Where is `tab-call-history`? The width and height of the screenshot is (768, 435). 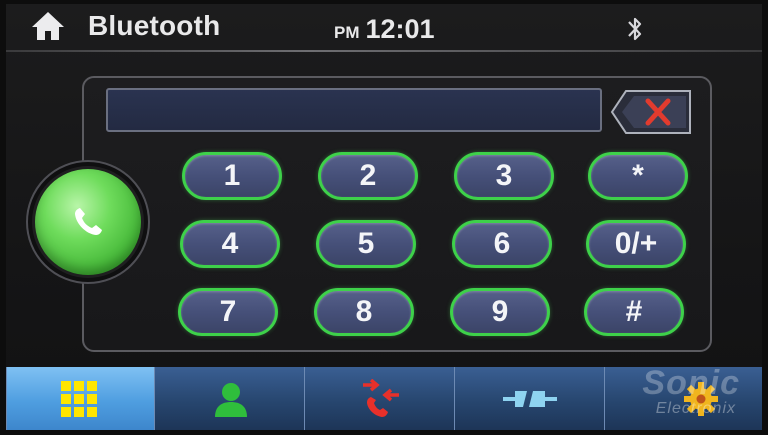 tab-call-history is located at coordinates (379, 398).